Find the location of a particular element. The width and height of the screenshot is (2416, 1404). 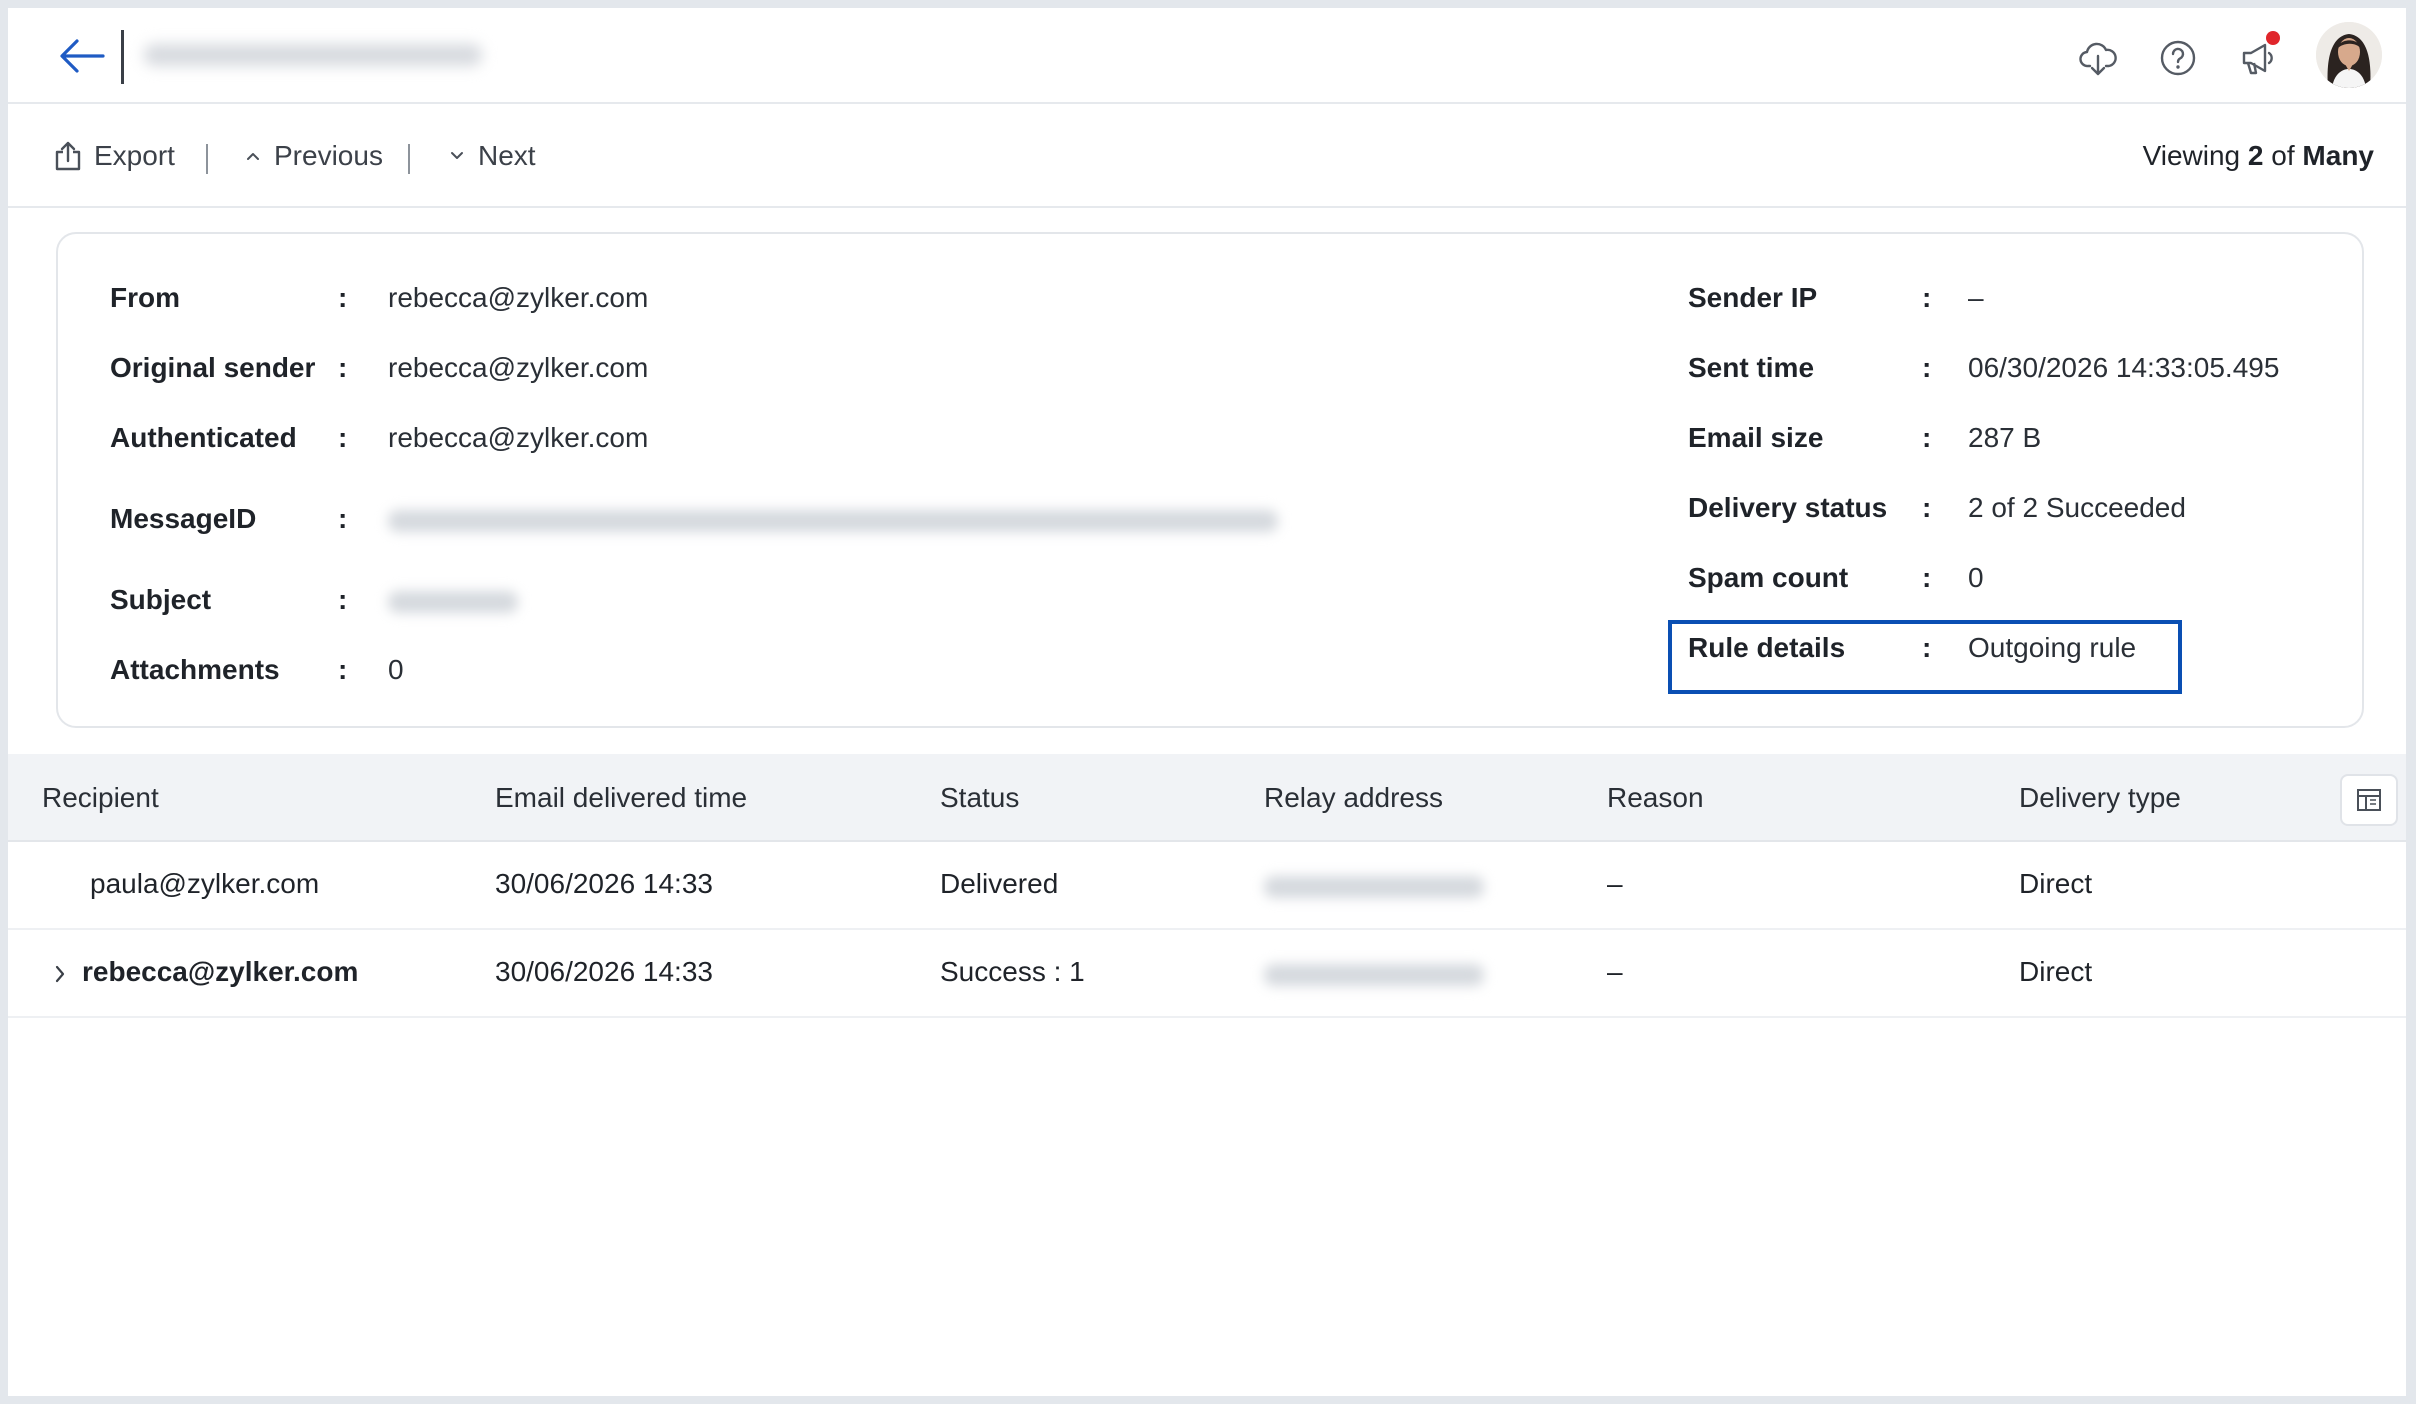

detail-row-sender-ip: Sender IP is located at coordinates (1752, 298).